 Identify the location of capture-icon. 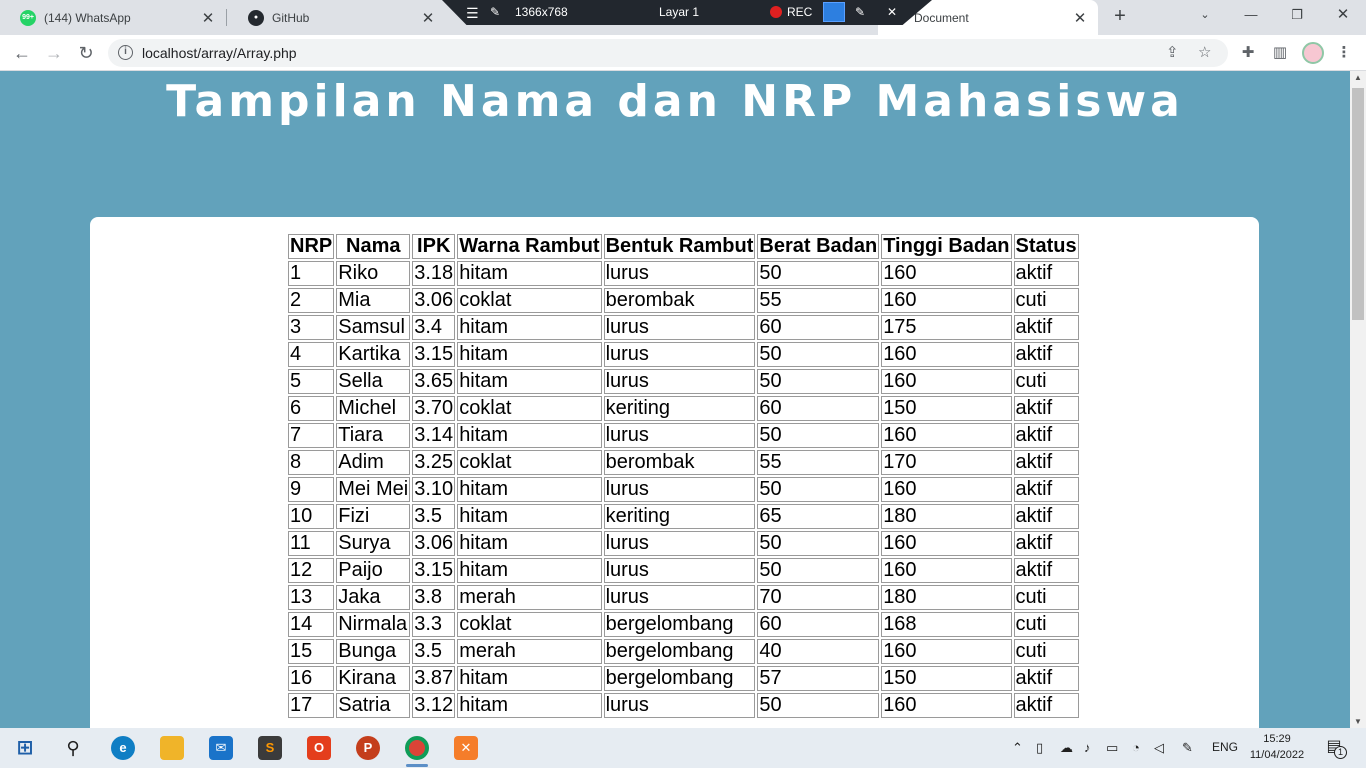
(834, 12).